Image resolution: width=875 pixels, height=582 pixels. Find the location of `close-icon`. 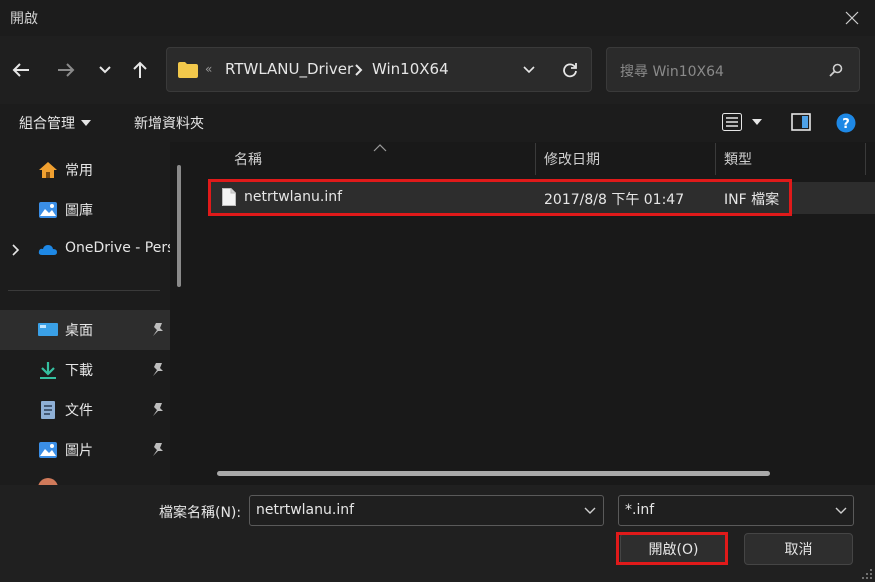

close-icon is located at coordinates (852, 18).